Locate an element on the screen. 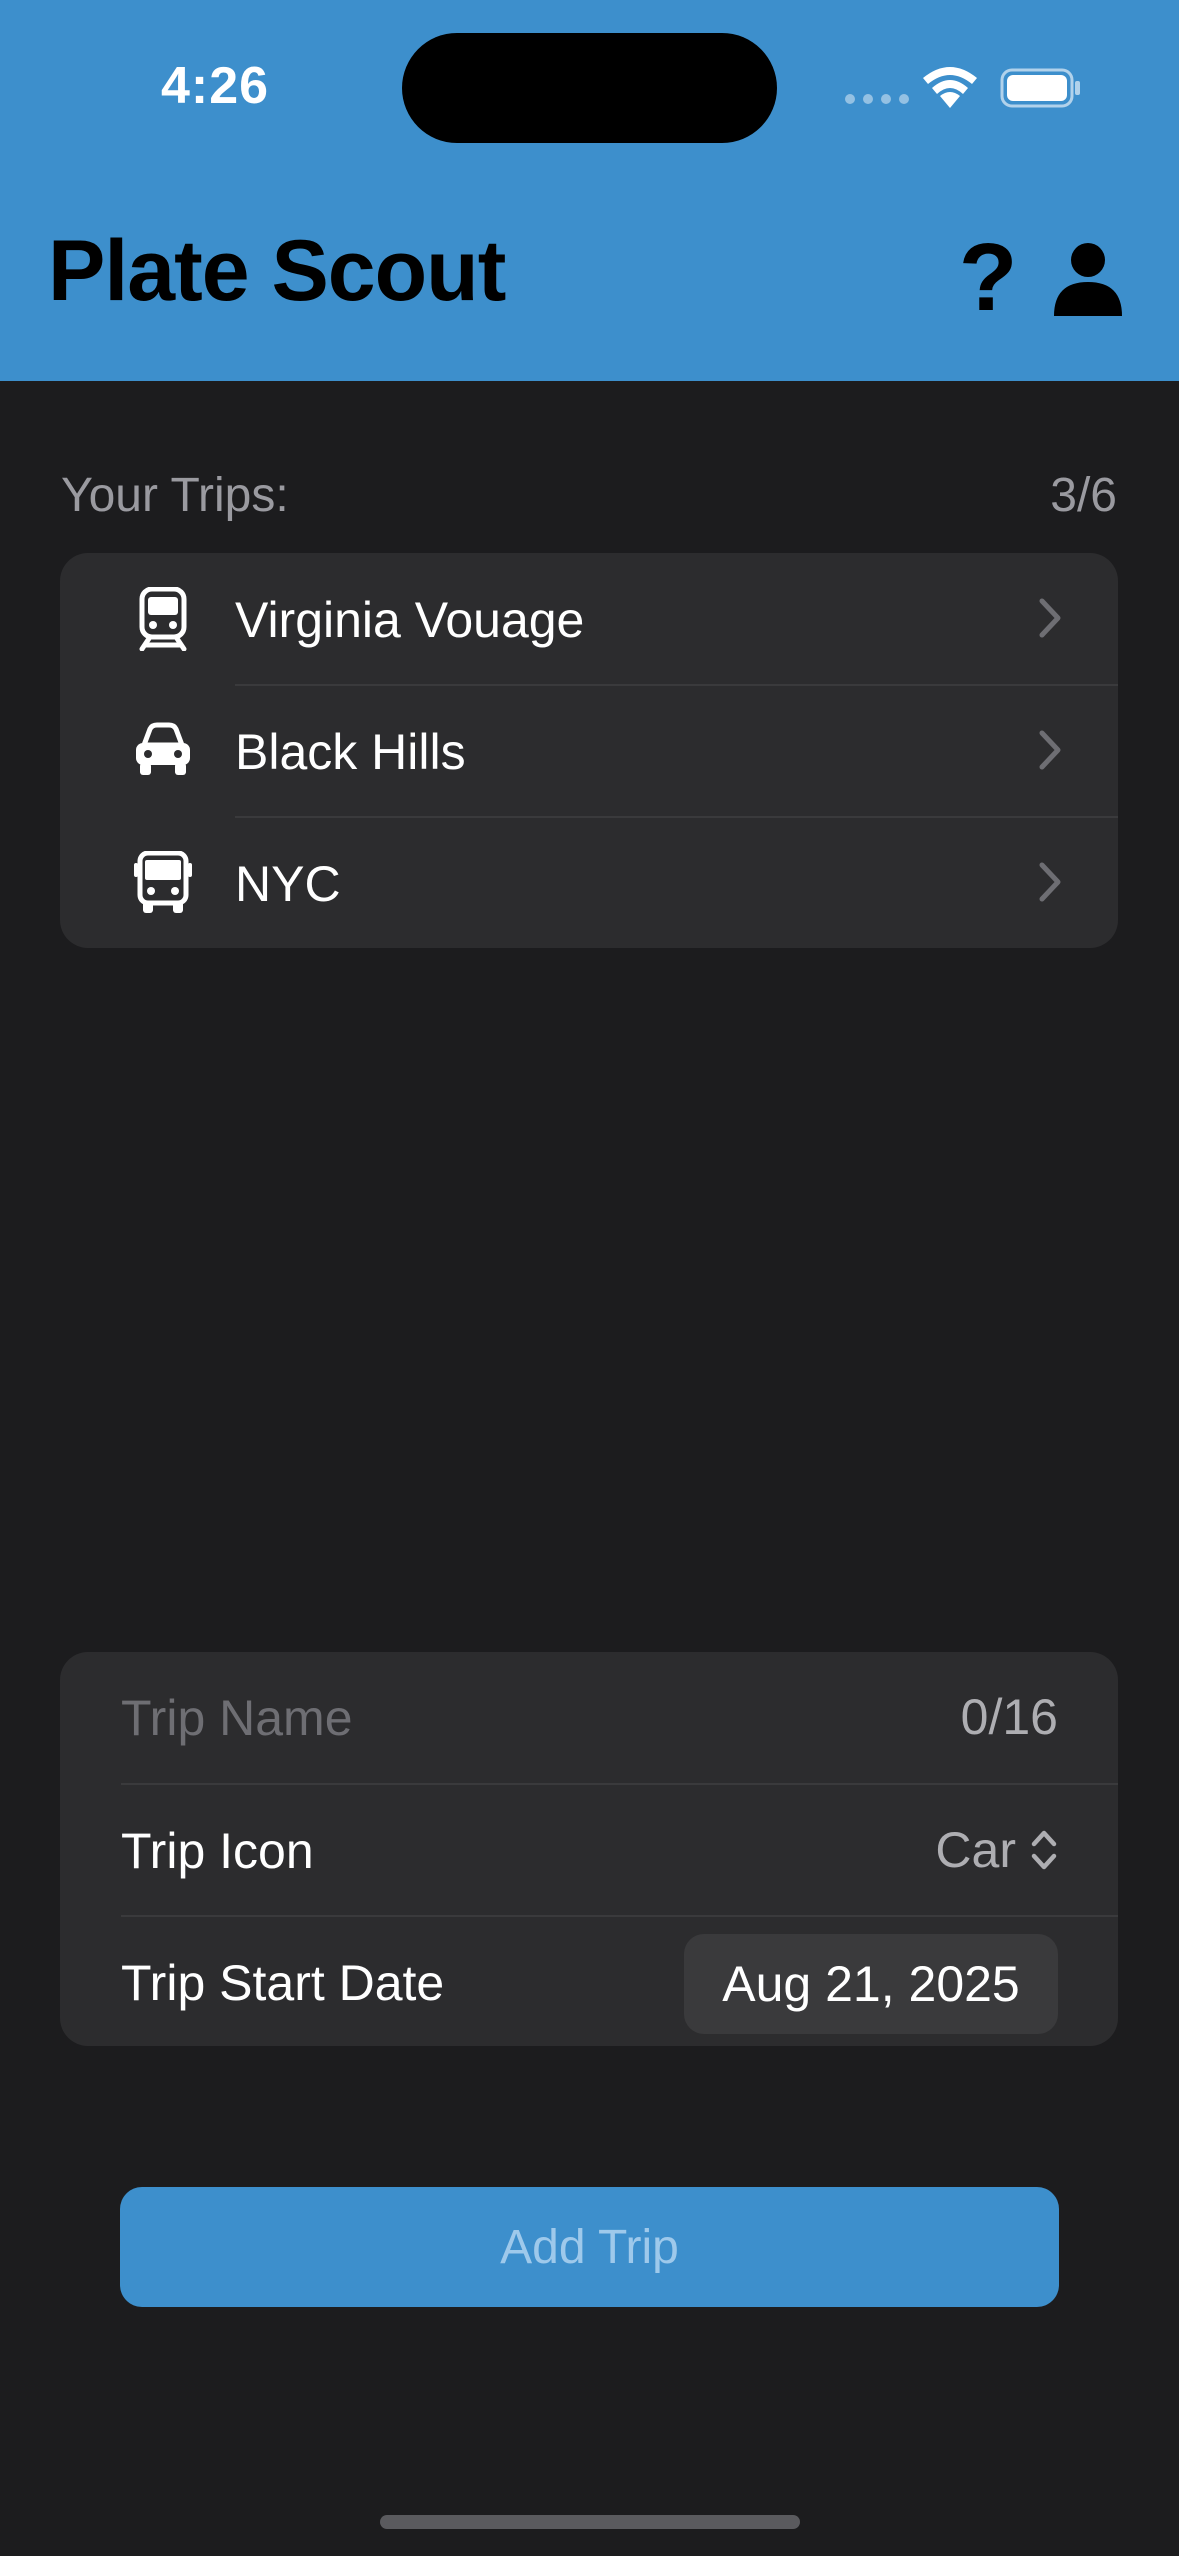 This screenshot has width=1179, height=2556. trip-icon-row: Trip Icon Car is located at coordinates (589, 1849).